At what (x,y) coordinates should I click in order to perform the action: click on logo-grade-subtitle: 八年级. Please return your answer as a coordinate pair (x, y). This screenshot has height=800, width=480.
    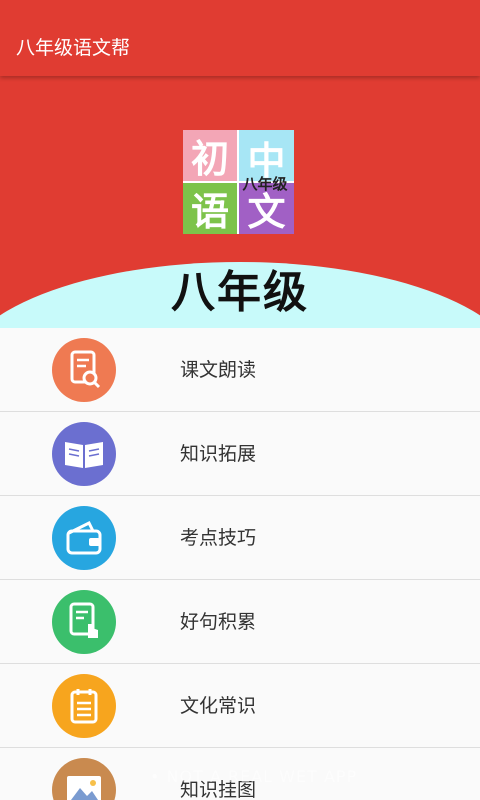
    Looking at the image, I should click on (265, 184).